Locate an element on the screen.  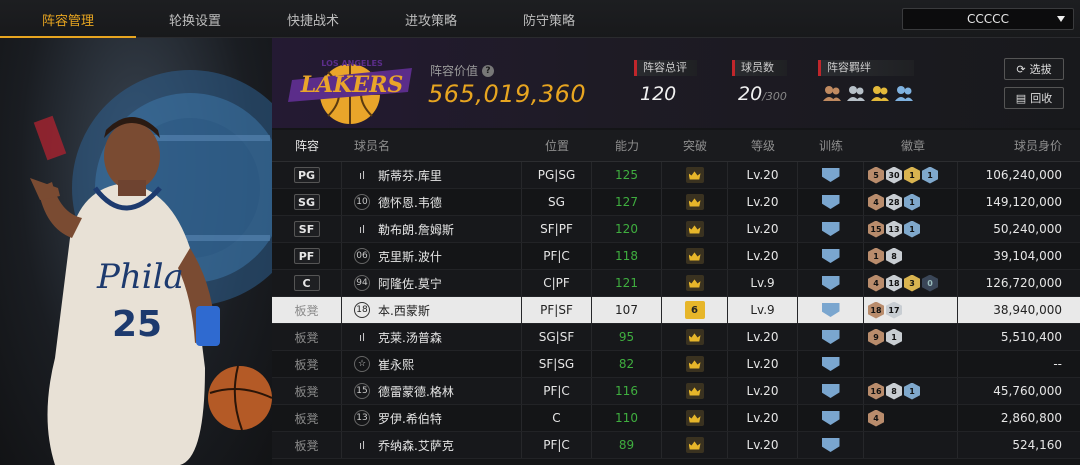
jersey-number: 13 is located at coordinates (362, 418).